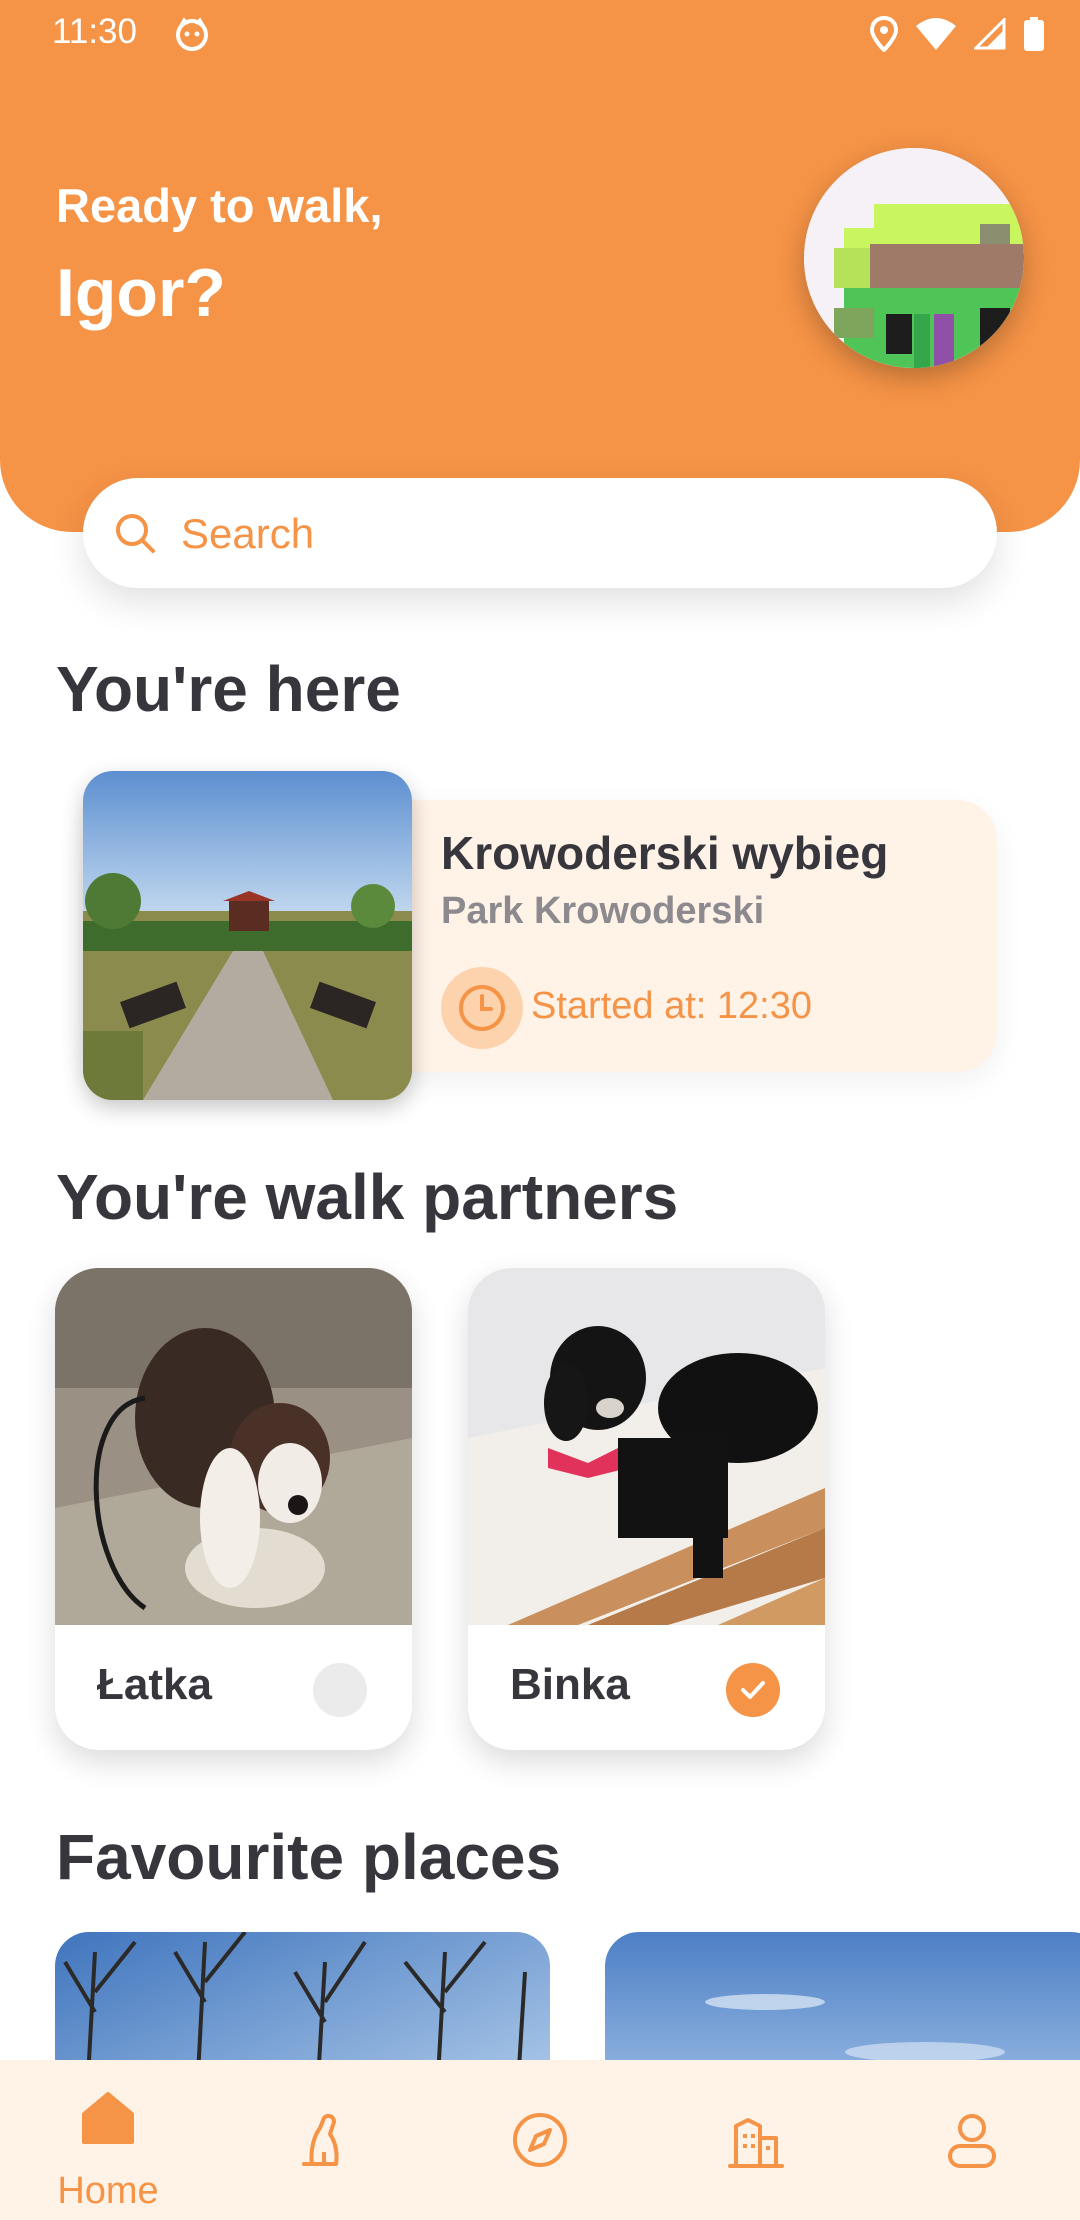  I want to click on walk-start-time: Started at: 12:30, so click(671, 1006).